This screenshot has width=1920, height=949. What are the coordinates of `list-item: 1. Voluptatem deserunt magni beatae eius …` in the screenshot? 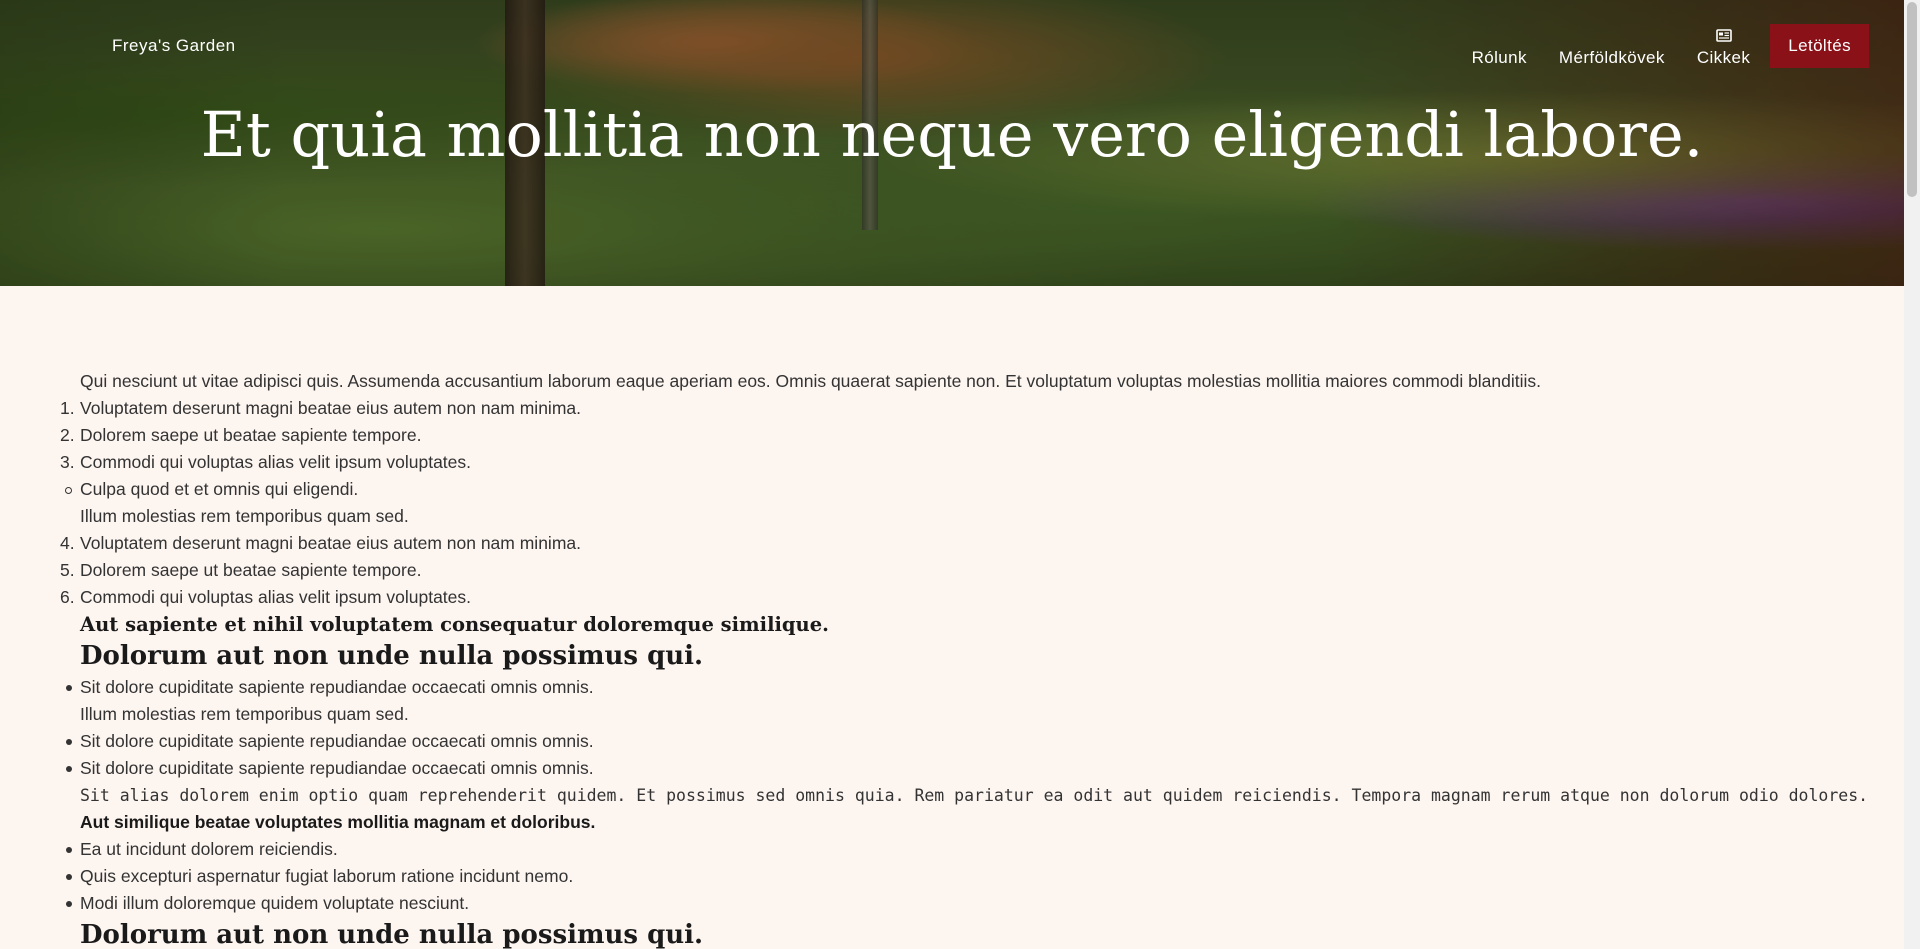 It's located at (320, 408).